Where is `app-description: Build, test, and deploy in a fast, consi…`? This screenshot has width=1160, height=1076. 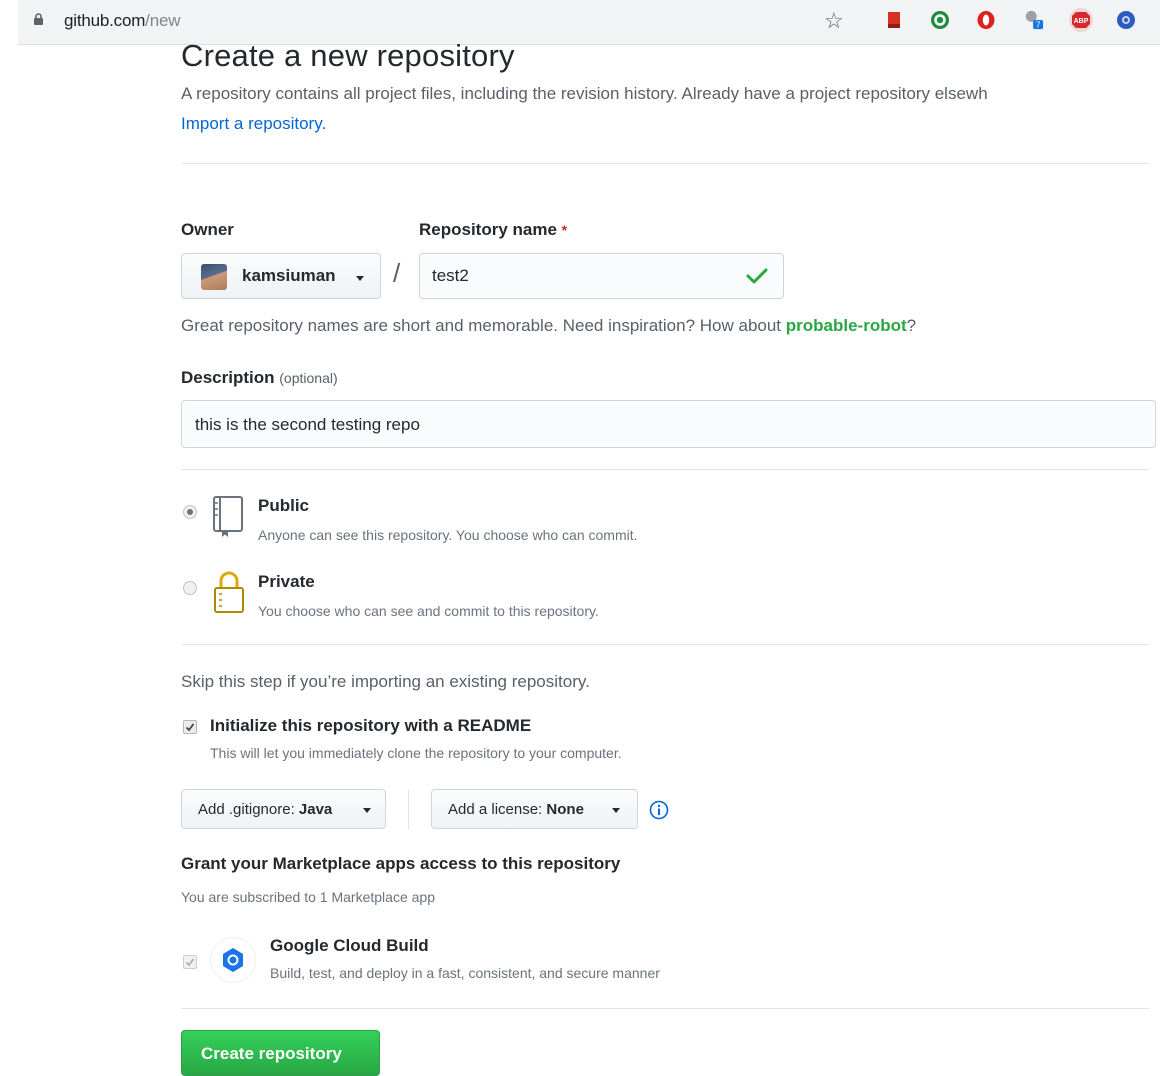 app-description: Build, test, and deploy in a fast, consi… is located at coordinates (465, 973).